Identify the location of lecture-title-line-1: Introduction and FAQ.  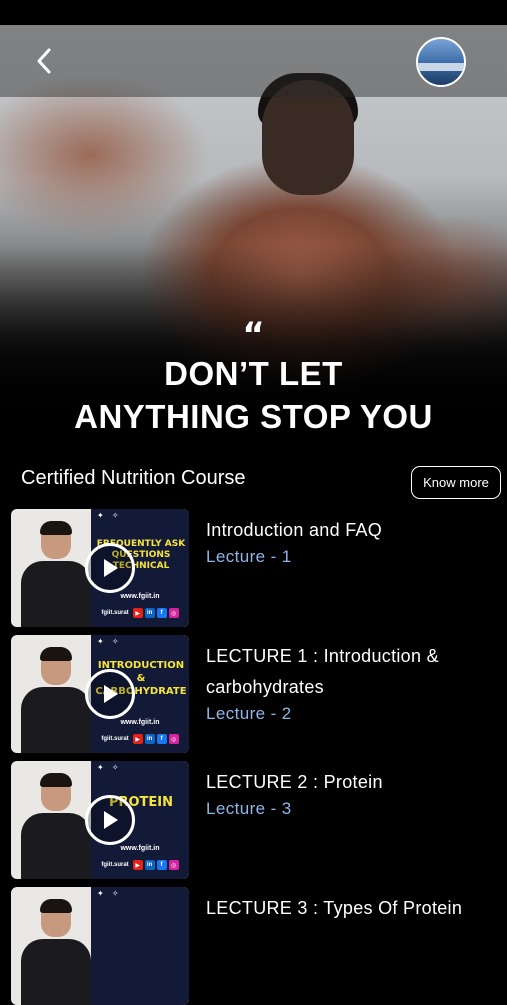
(294, 530).